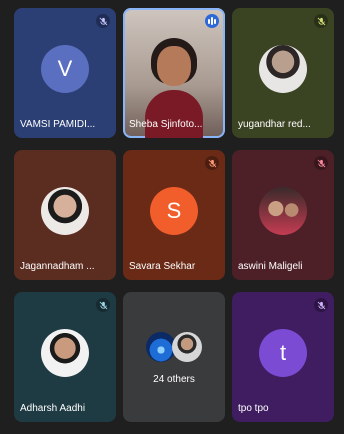 The width and height of the screenshot is (344, 434). Describe the element at coordinates (162, 266) in the screenshot. I see `participant-name: Savara Sekhar` at that location.